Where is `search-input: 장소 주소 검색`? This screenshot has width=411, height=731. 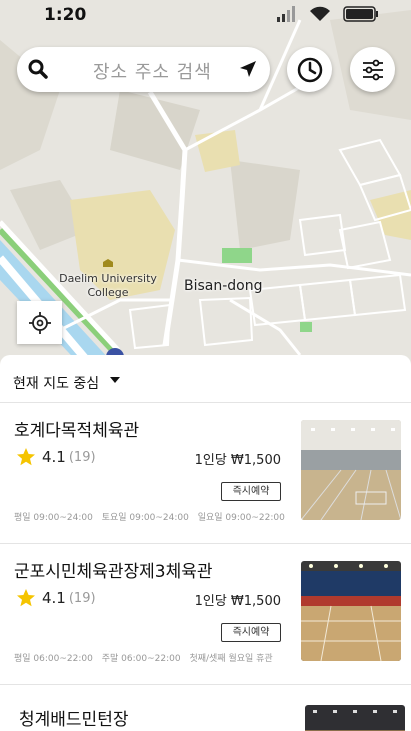
search-input: 장소 주소 검색 is located at coordinates (152, 71).